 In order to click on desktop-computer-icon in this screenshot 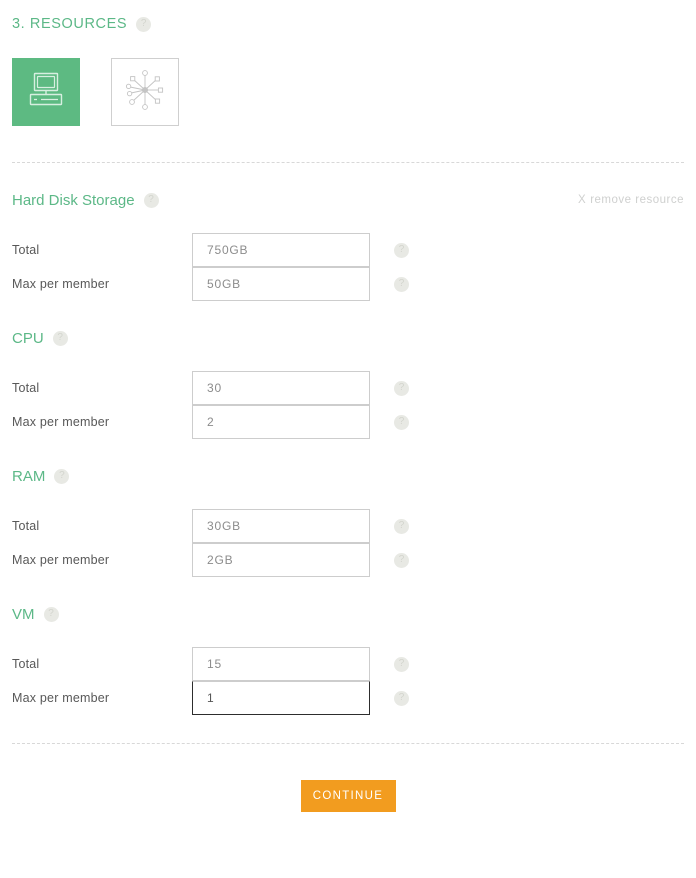, I will do `click(46, 92)`.